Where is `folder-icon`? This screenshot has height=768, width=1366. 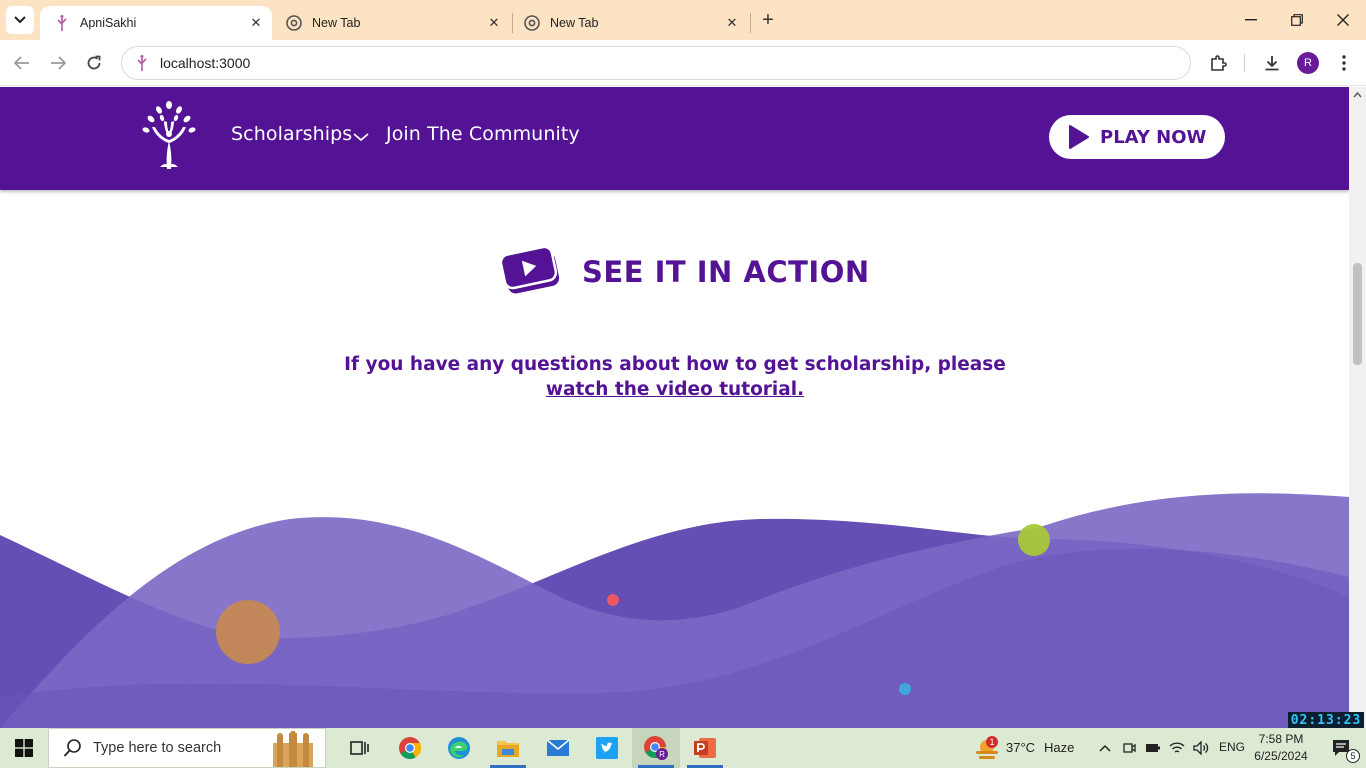 folder-icon is located at coordinates (508, 749).